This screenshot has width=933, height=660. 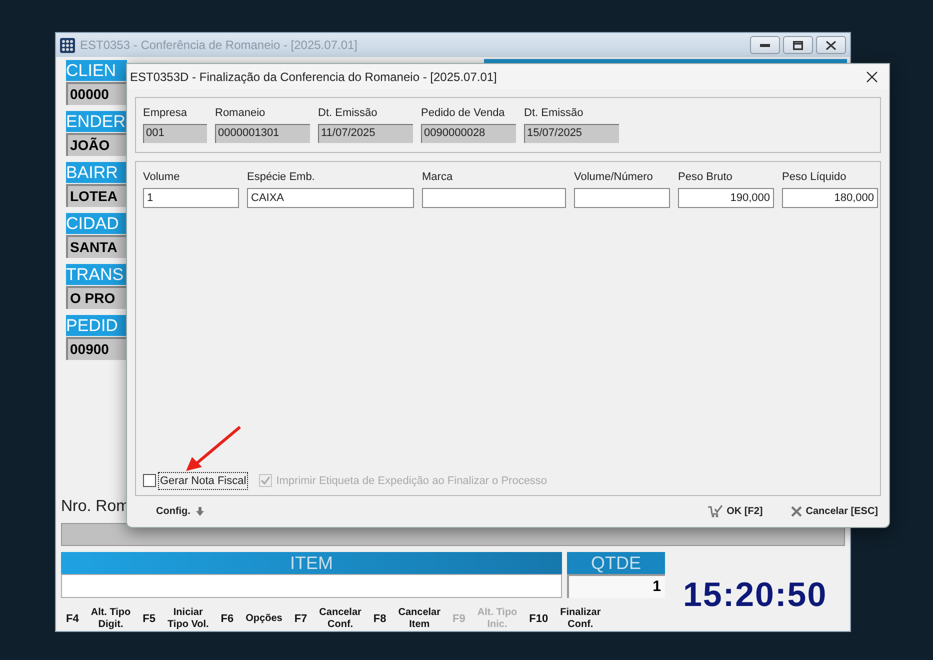 I want to click on maximize-button, so click(x=798, y=45).